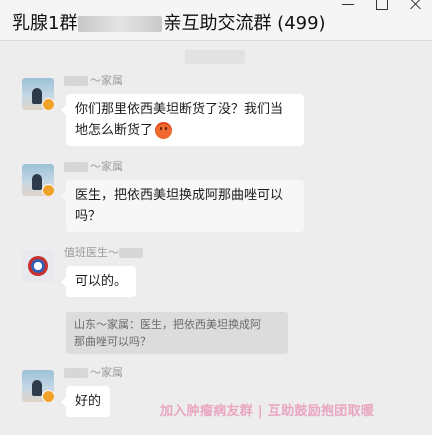 This screenshot has height=435, width=432. What do you see at coordinates (244, 23) in the screenshot?
I see `chat-title-suffix: 亲互助交流群 (499)` at bounding box center [244, 23].